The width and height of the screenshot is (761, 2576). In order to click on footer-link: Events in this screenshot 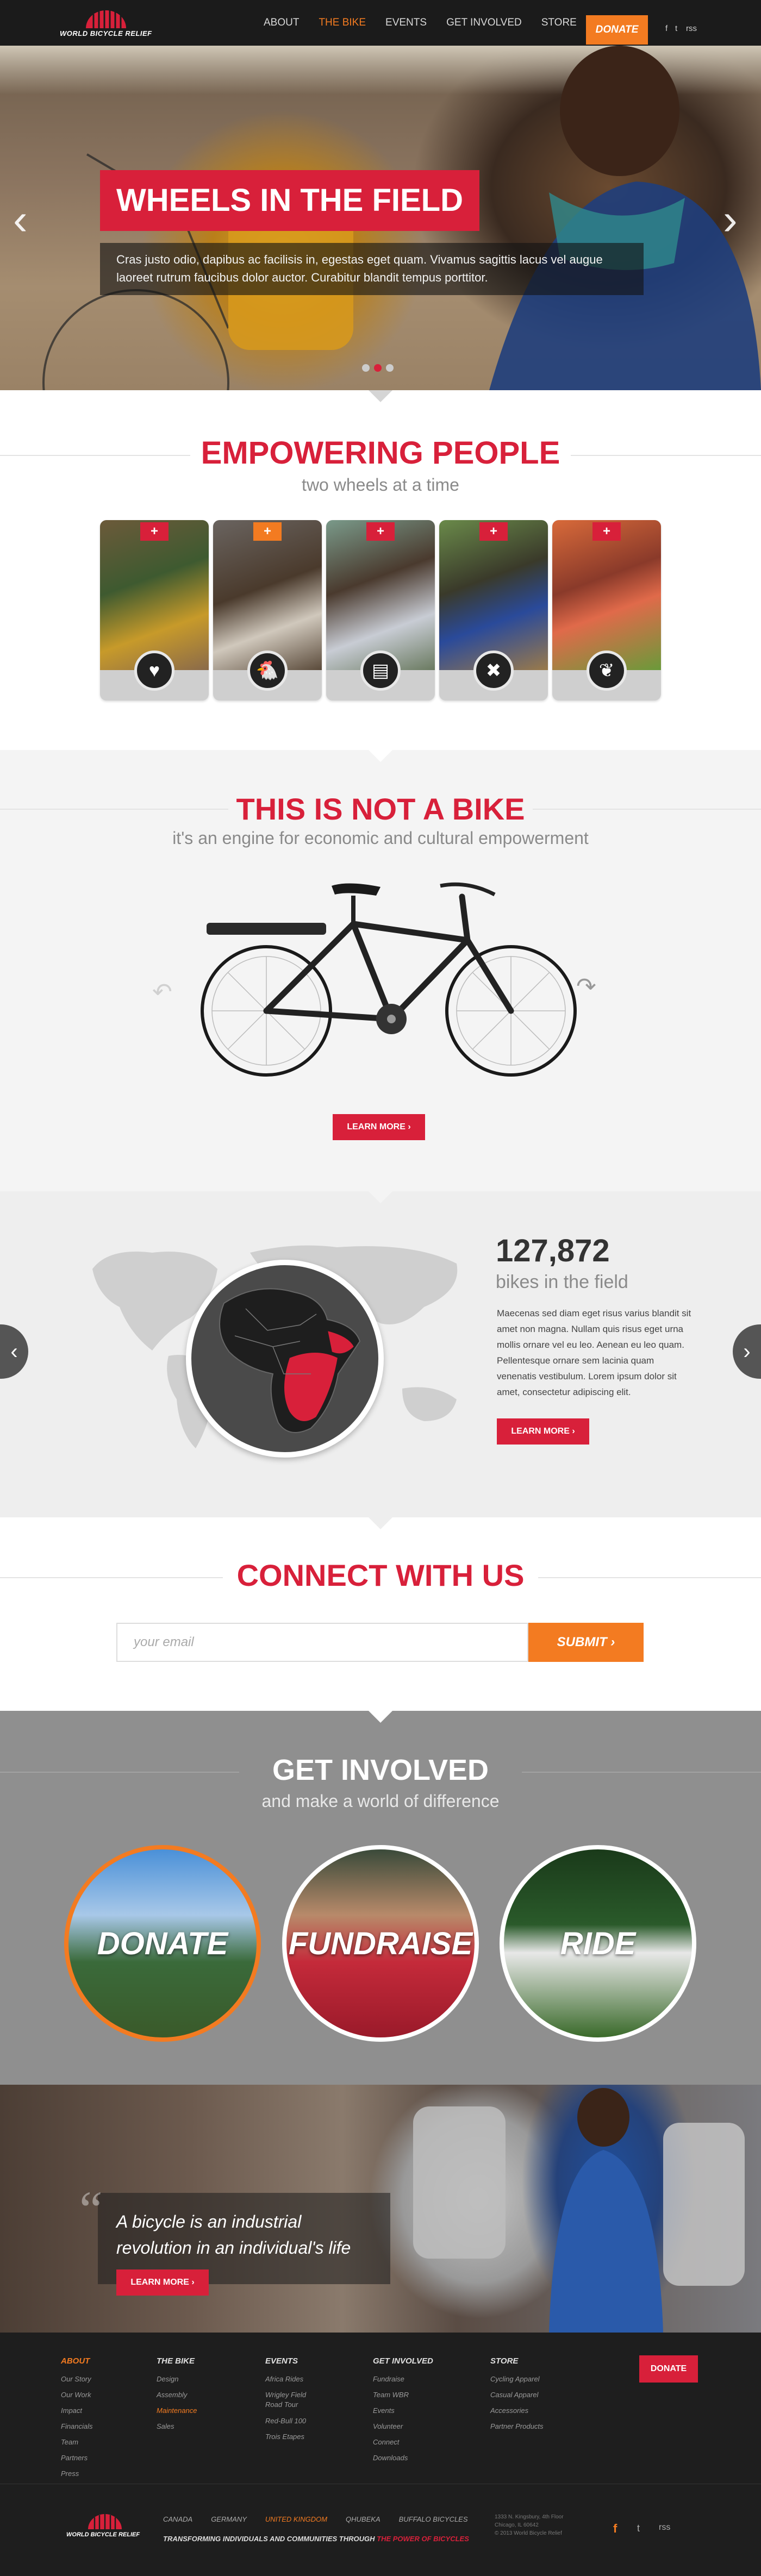, I will do `click(403, 2410)`.